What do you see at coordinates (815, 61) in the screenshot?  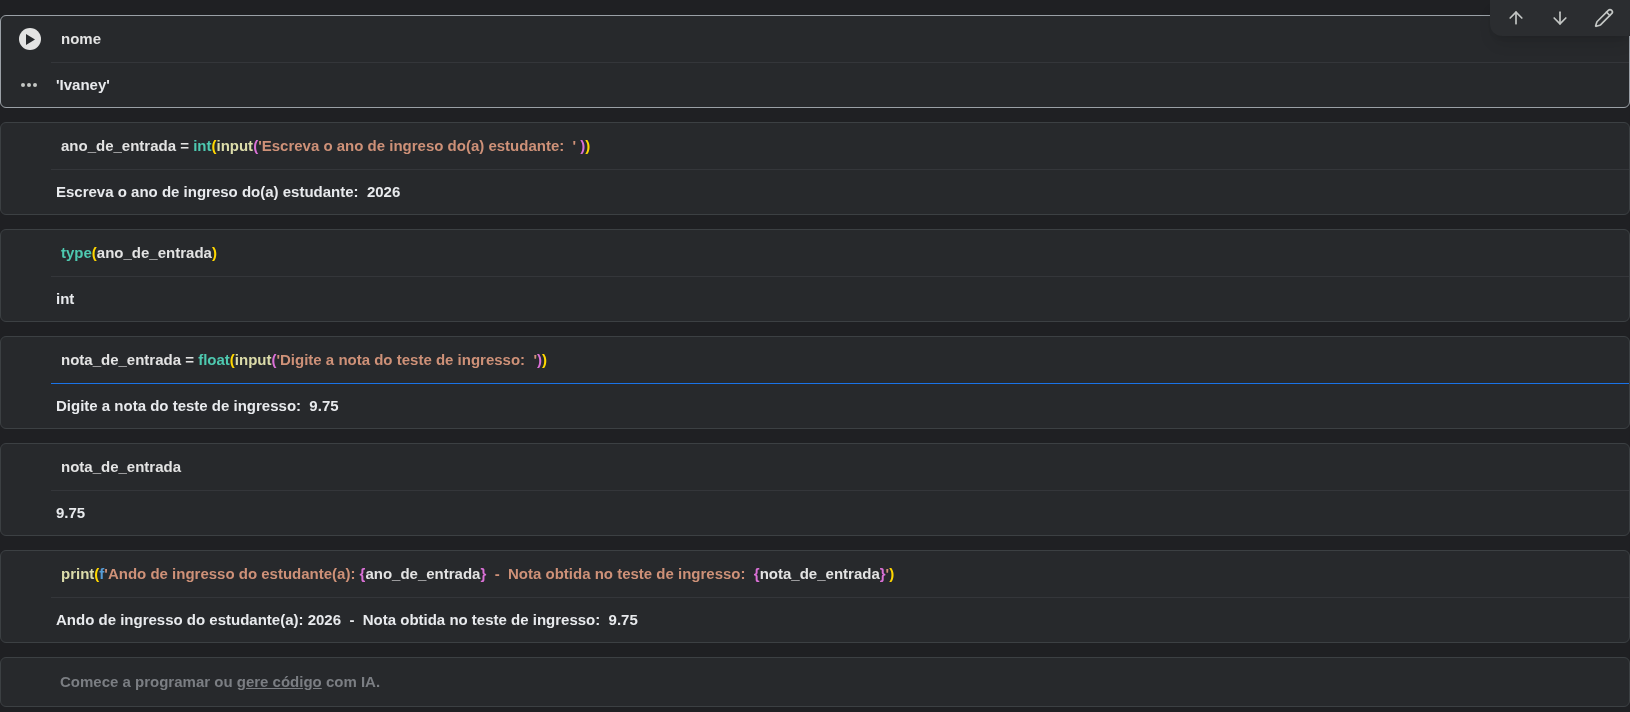 I see `code-cell: nome 'Ivaney'` at bounding box center [815, 61].